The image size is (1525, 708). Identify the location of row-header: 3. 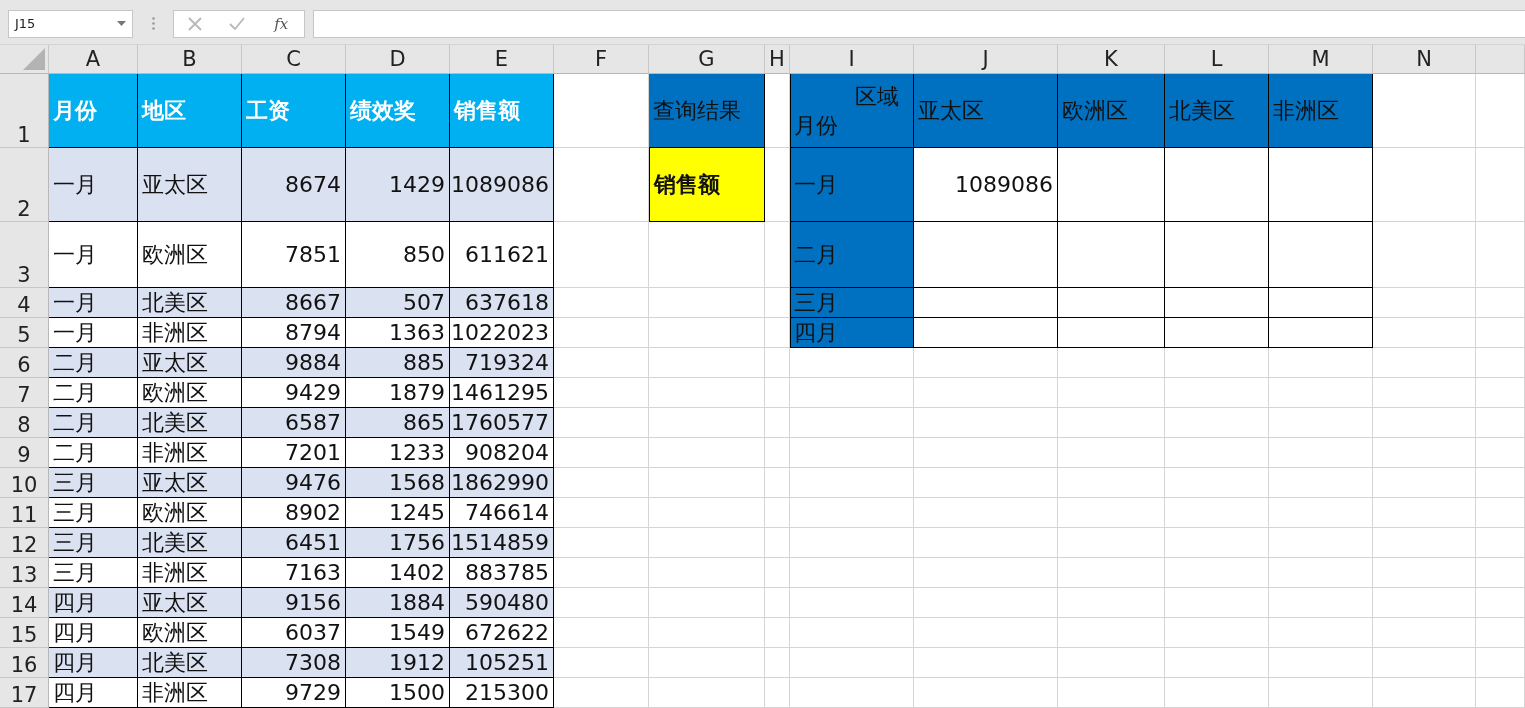
(24, 255).